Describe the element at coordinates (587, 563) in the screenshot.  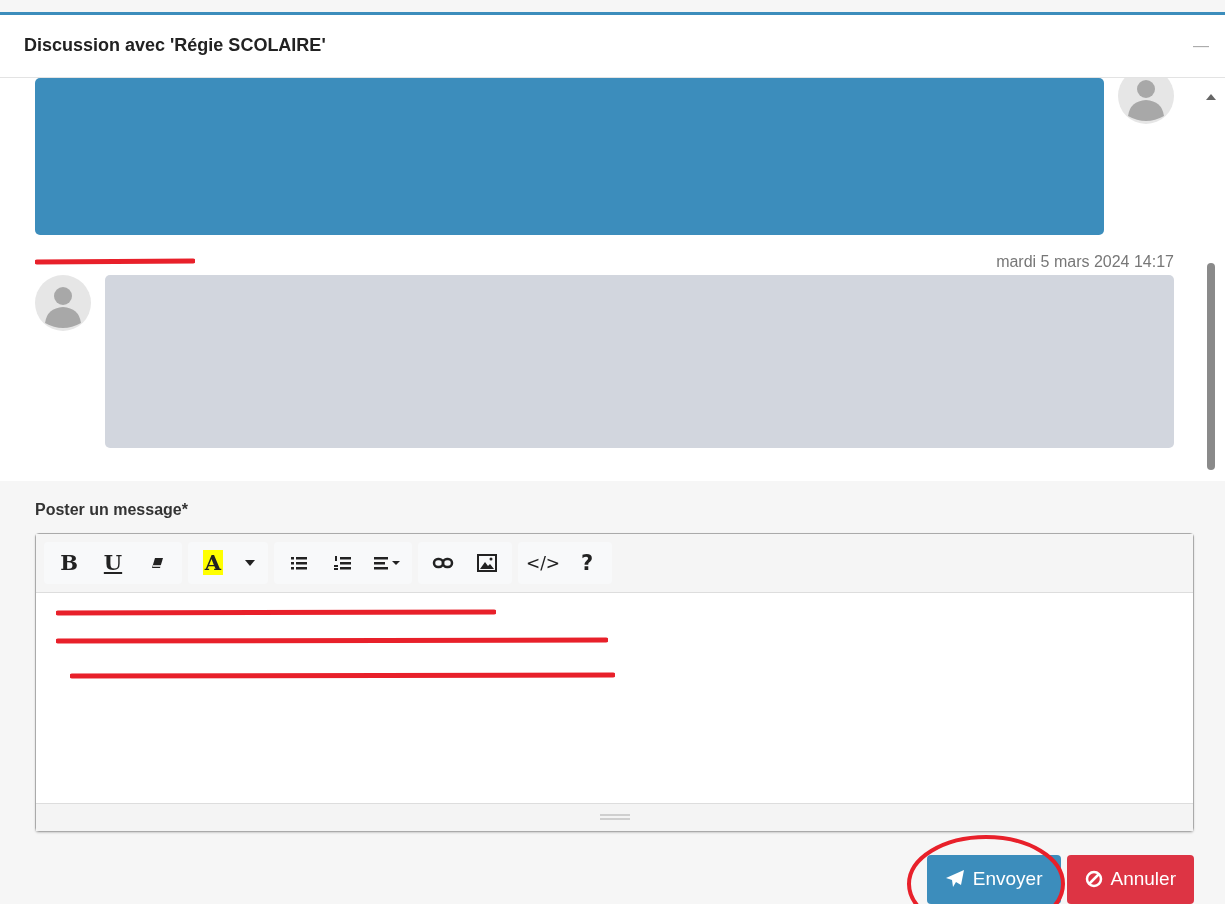
I see `help-tool-button: ?` at that location.